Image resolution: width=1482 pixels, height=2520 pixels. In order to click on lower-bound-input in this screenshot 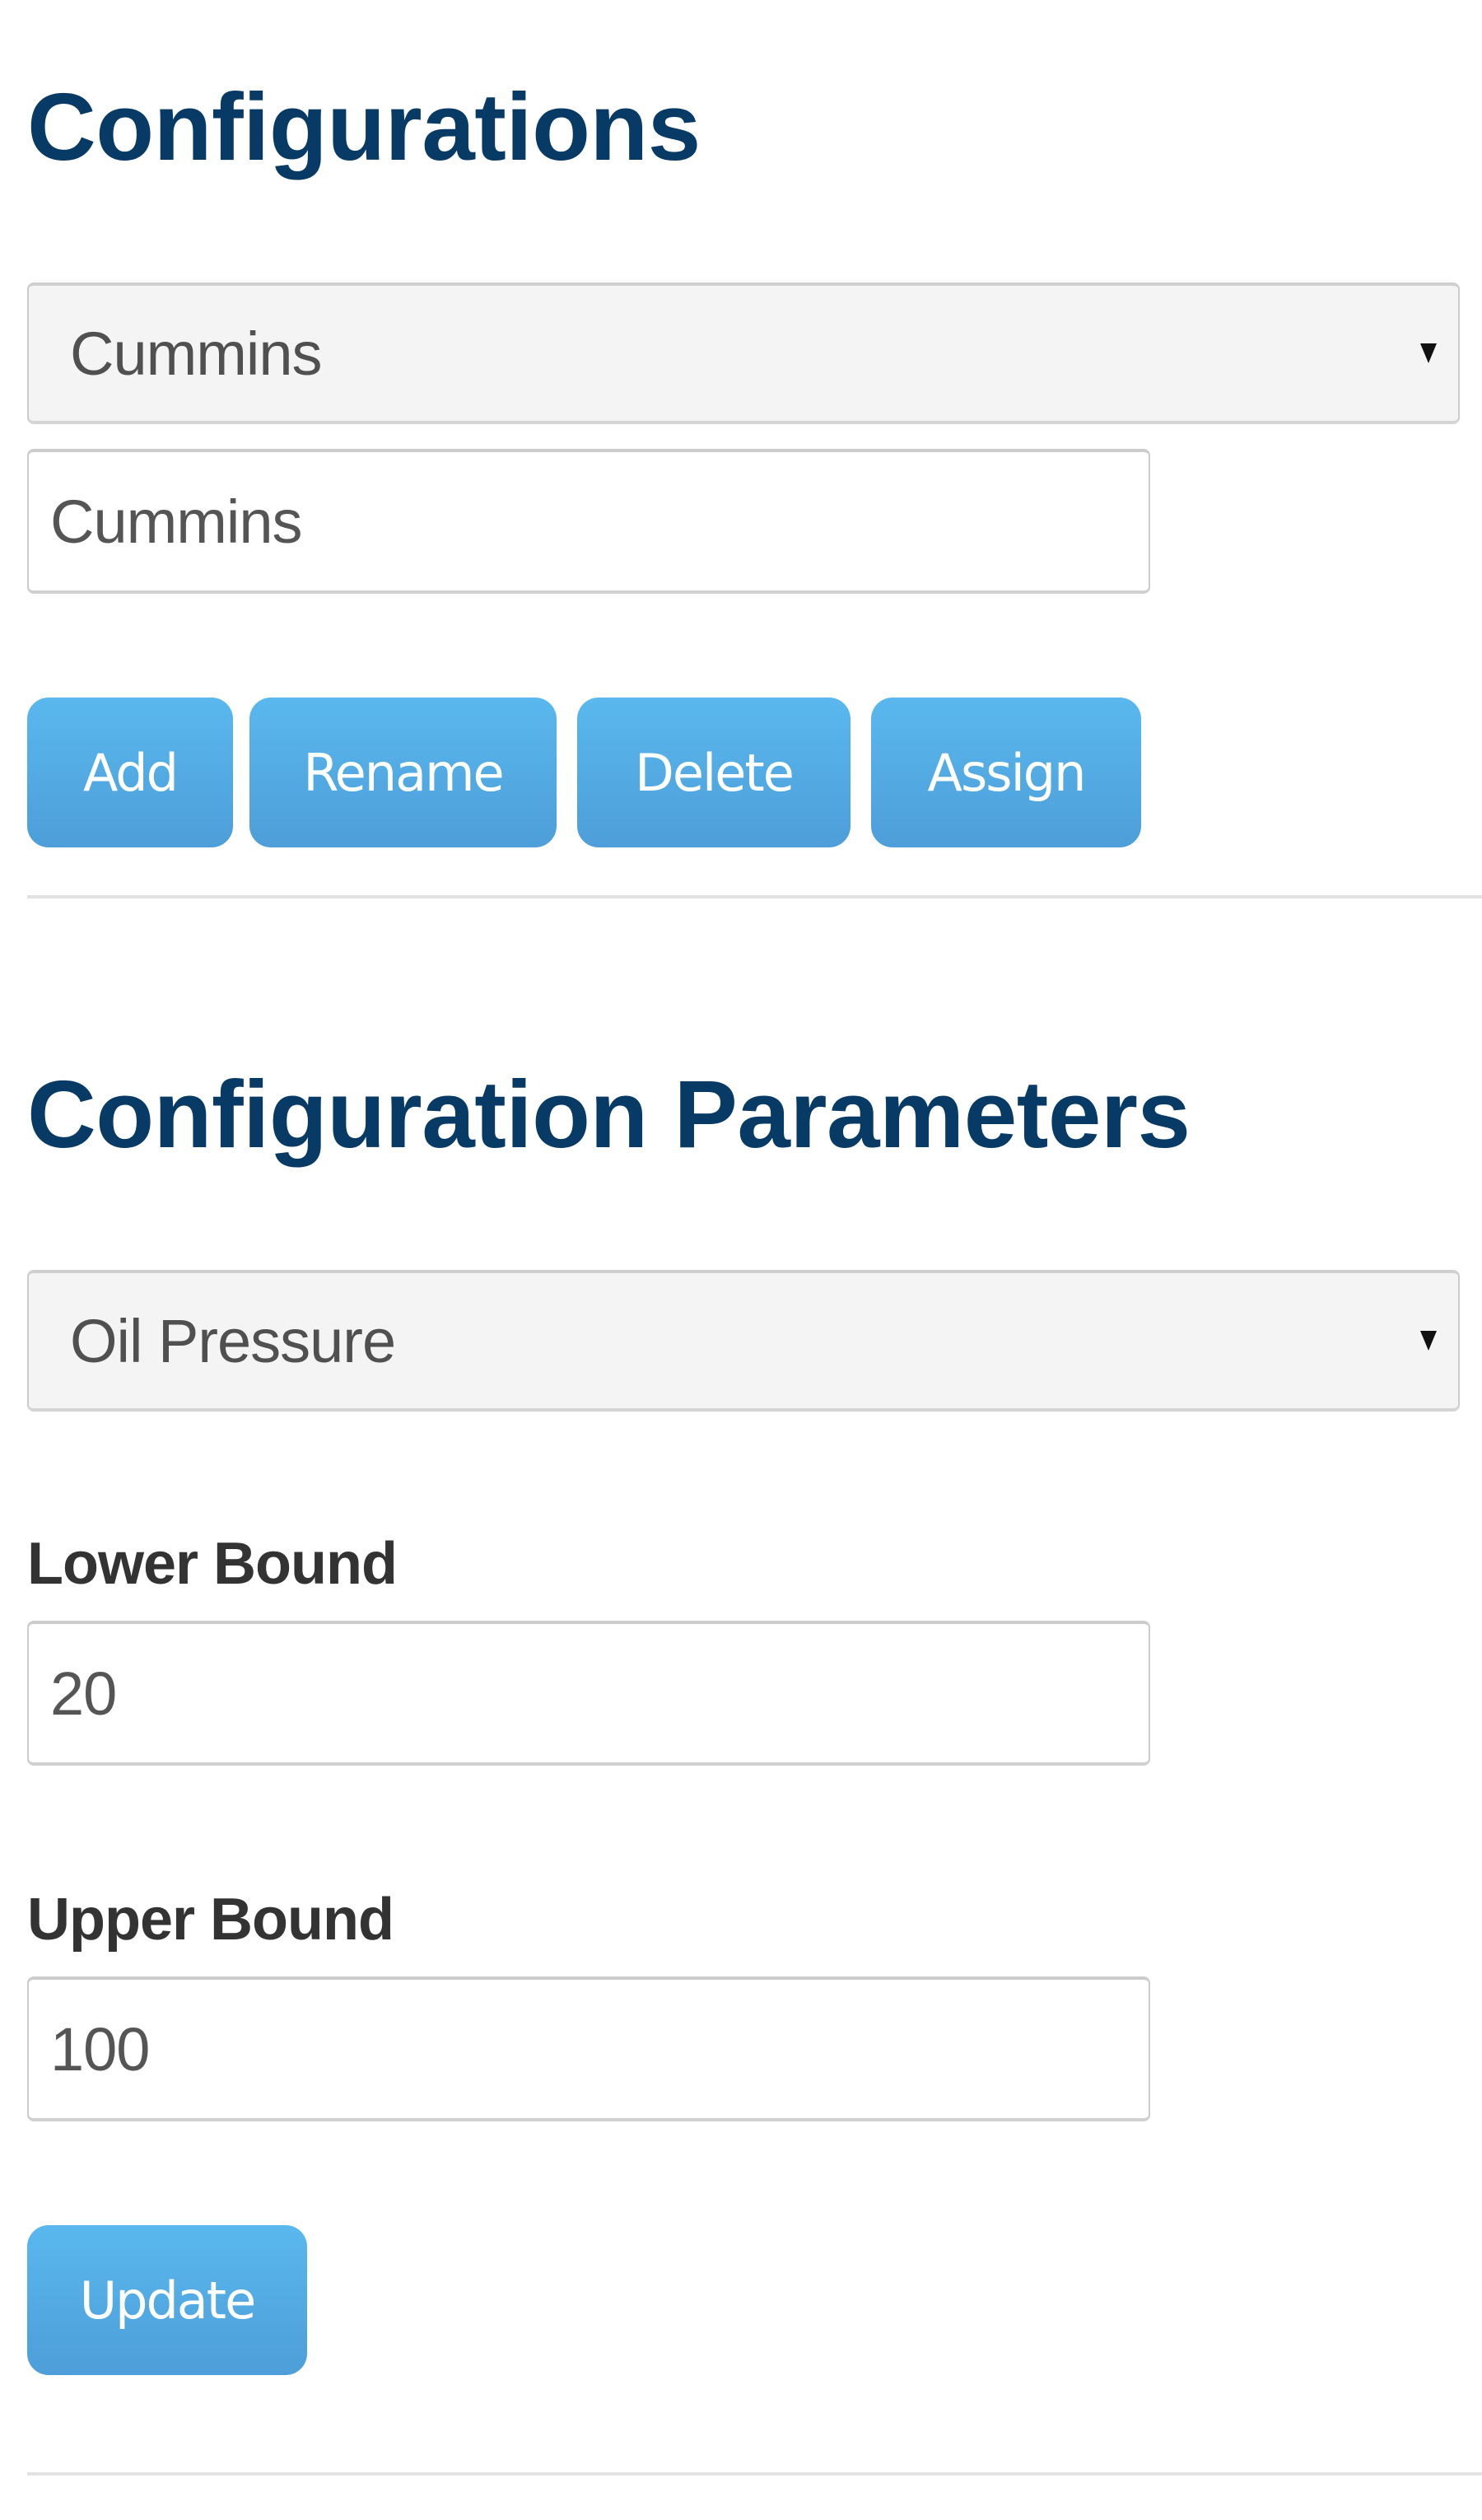, I will do `click(588, 1693)`.